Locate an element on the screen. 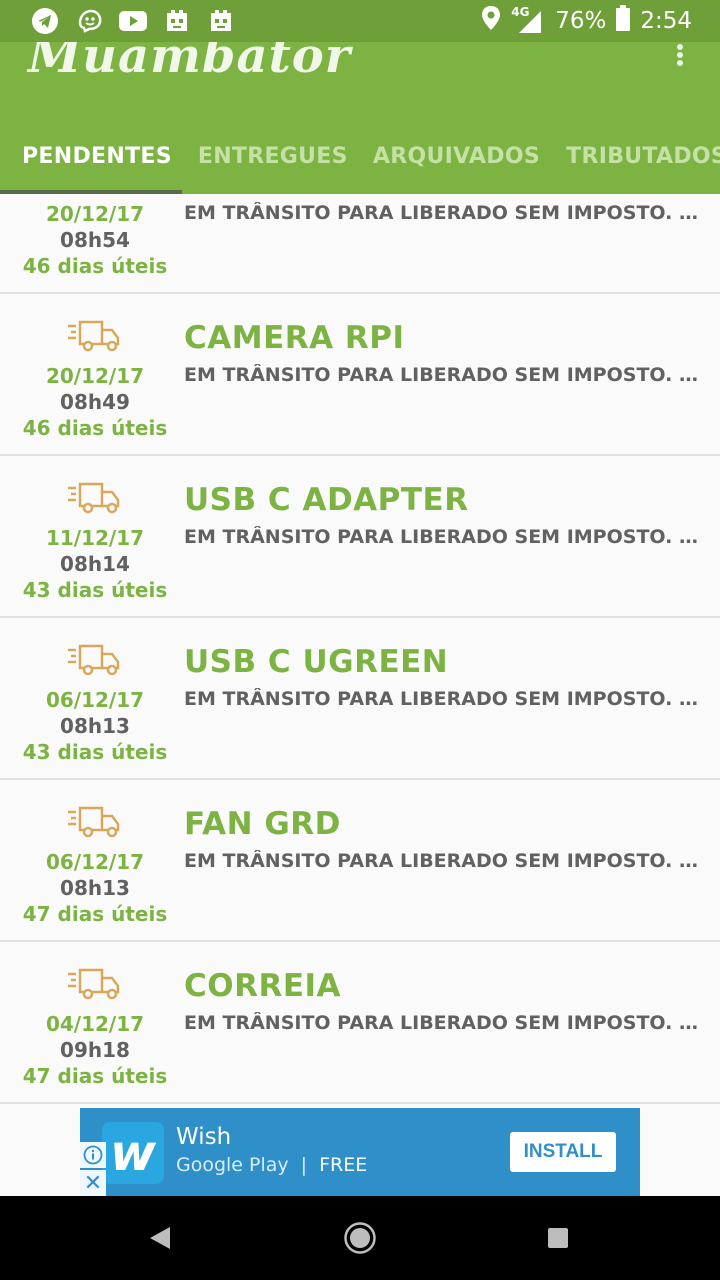 The height and width of the screenshot is (1280, 720). tab-label: PENDENTES is located at coordinates (97, 156).